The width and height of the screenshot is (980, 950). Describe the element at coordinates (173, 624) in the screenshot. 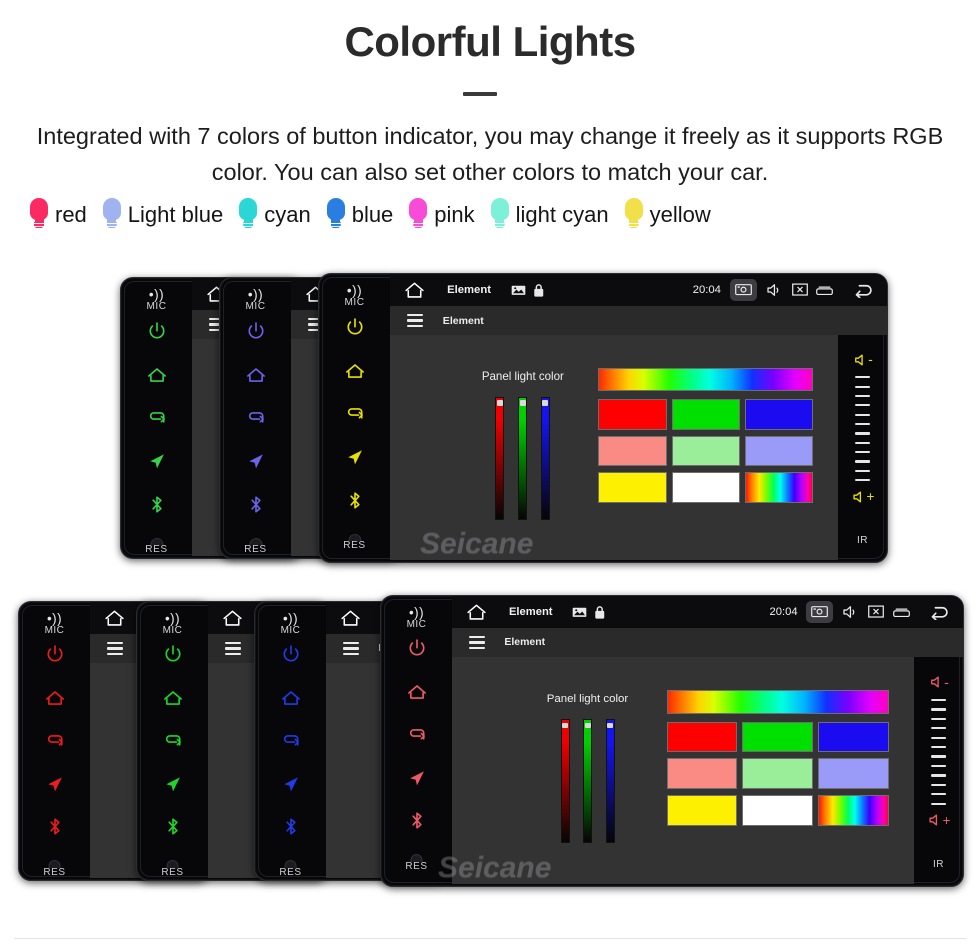

I see `mic-indicator: •)) MIC` at that location.